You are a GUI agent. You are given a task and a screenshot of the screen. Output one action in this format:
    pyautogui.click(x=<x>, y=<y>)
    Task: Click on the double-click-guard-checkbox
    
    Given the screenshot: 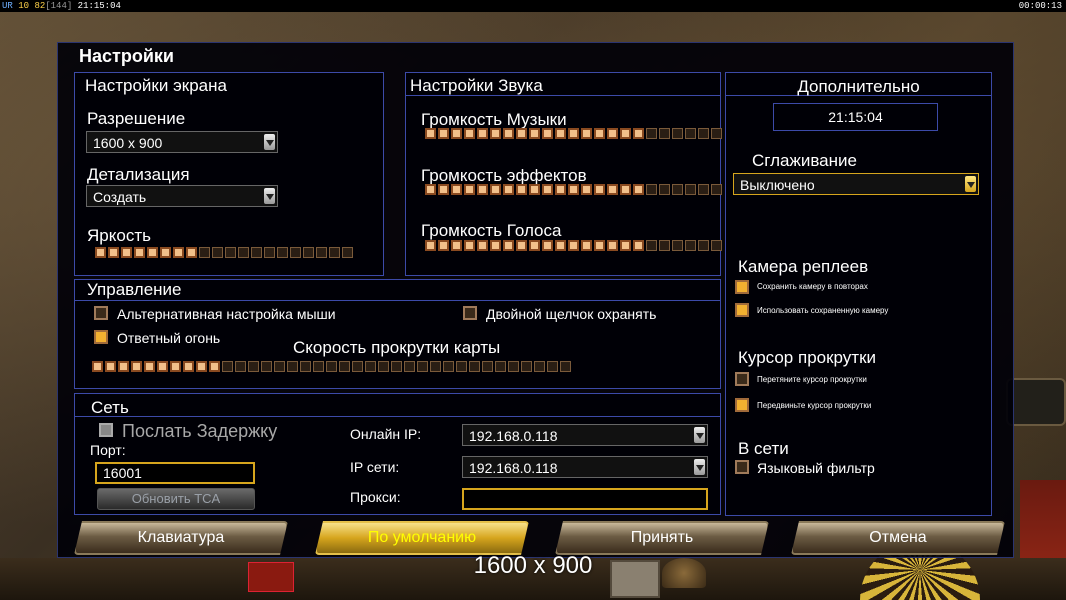 What is the action you would take?
    pyautogui.click(x=470, y=313)
    